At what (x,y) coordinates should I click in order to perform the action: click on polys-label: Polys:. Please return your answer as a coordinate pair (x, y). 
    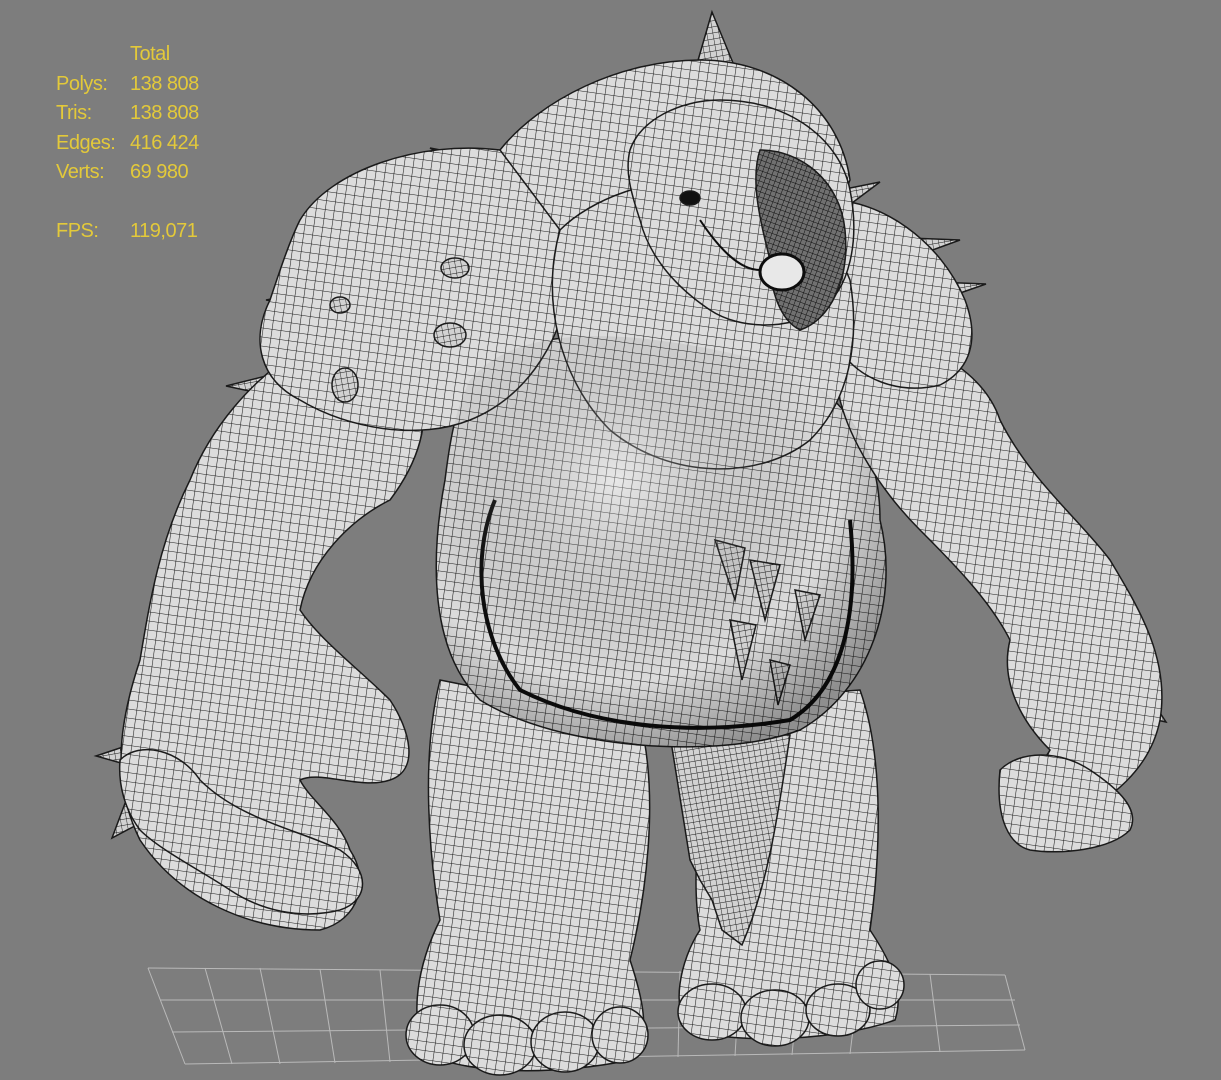
    Looking at the image, I should click on (82, 83).